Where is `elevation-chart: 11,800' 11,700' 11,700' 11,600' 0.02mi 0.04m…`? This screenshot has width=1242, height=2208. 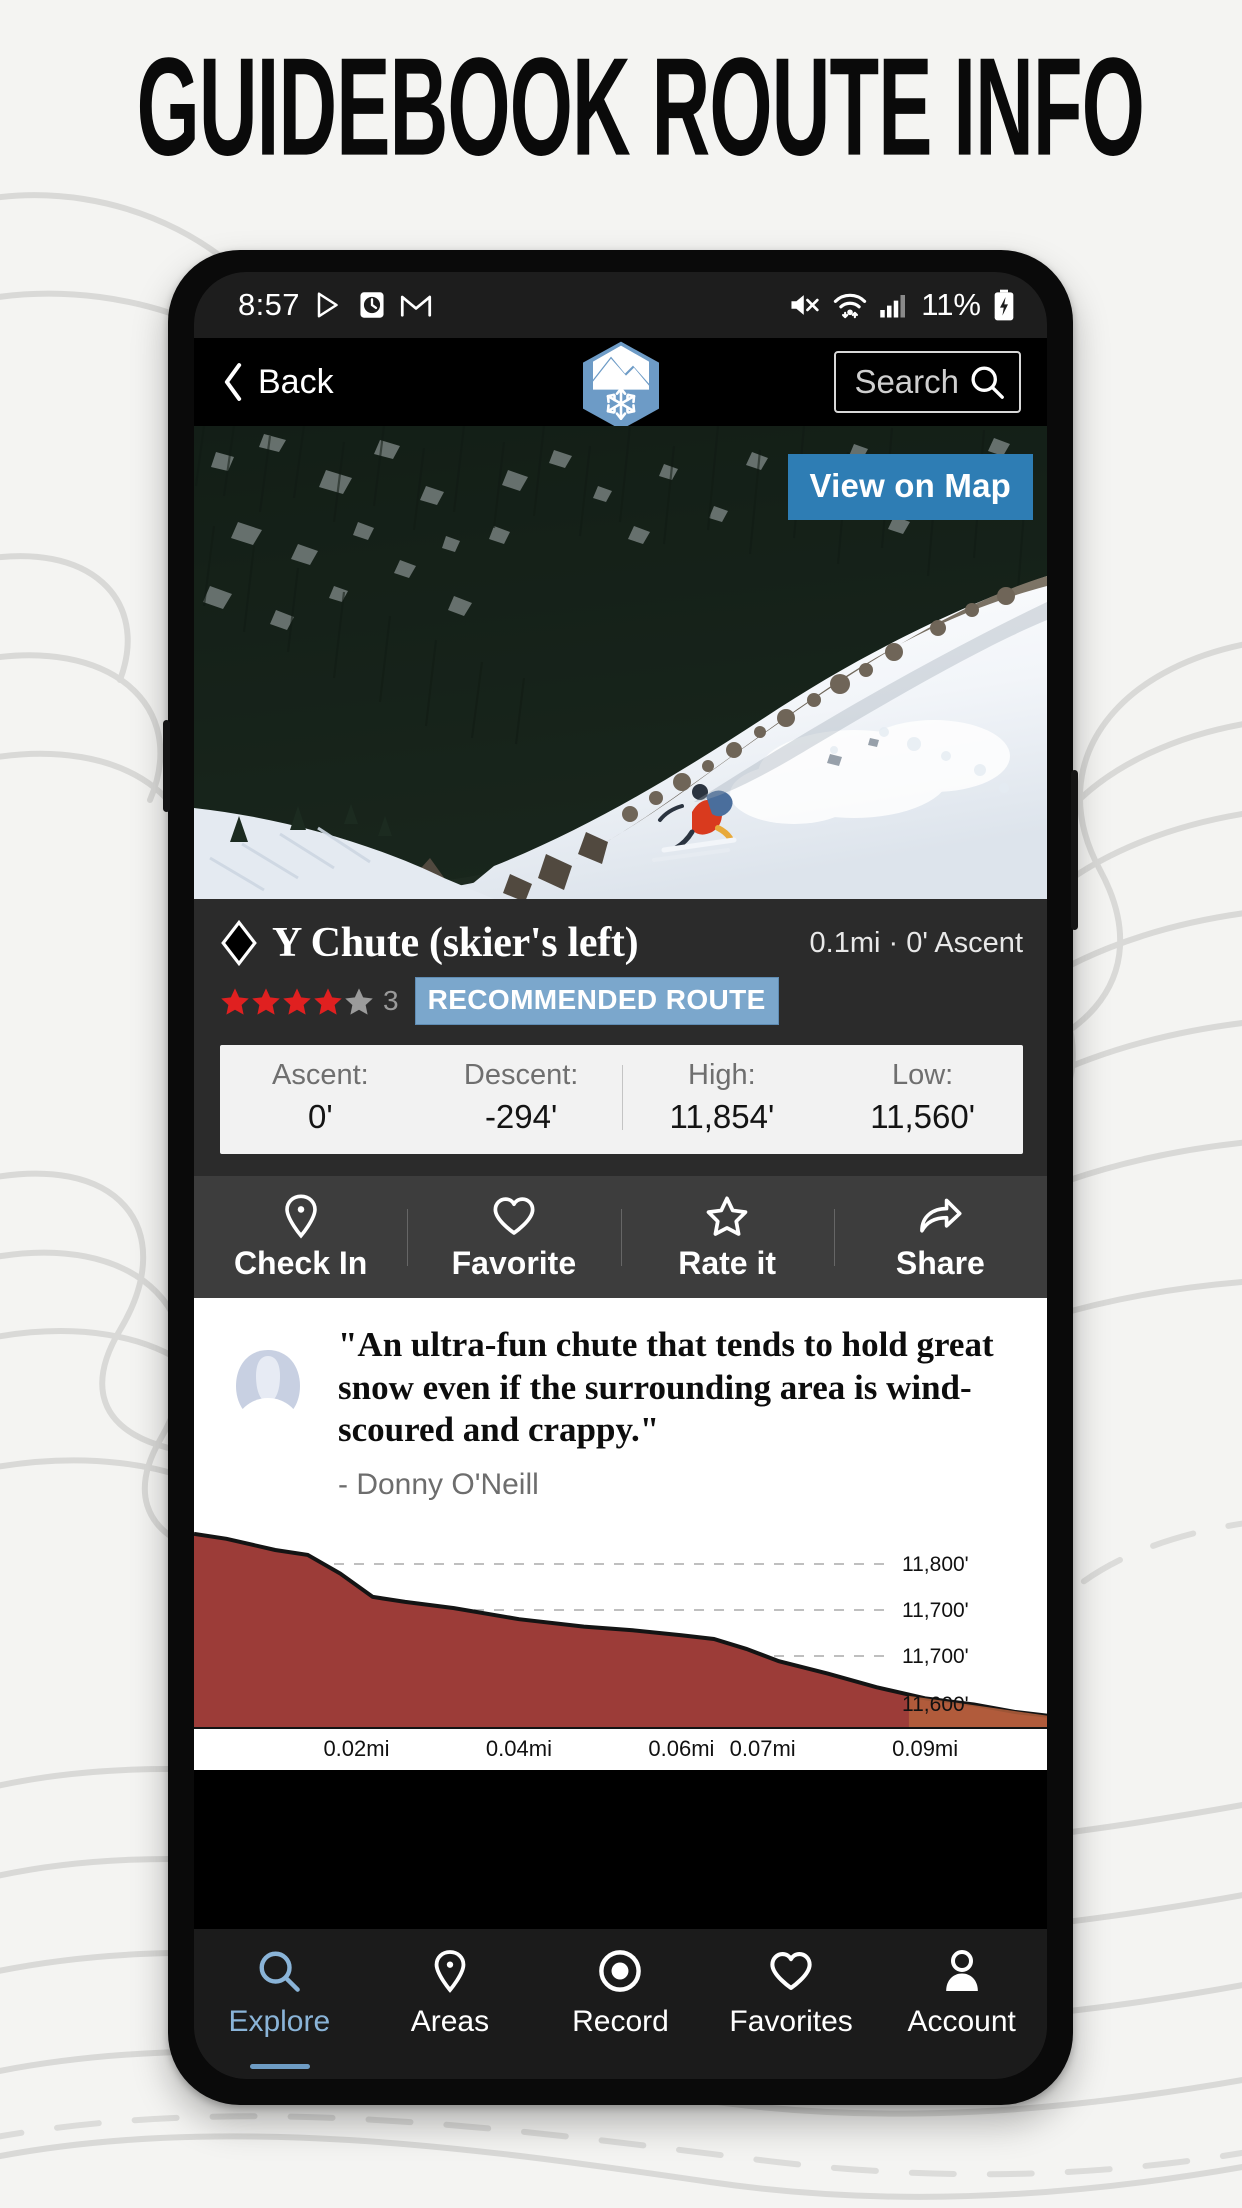 elevation-chart: 11,800' 11,700' 11,700' 11,600' 0.02mi 0.04m… is located at coordinates (620, 1644).